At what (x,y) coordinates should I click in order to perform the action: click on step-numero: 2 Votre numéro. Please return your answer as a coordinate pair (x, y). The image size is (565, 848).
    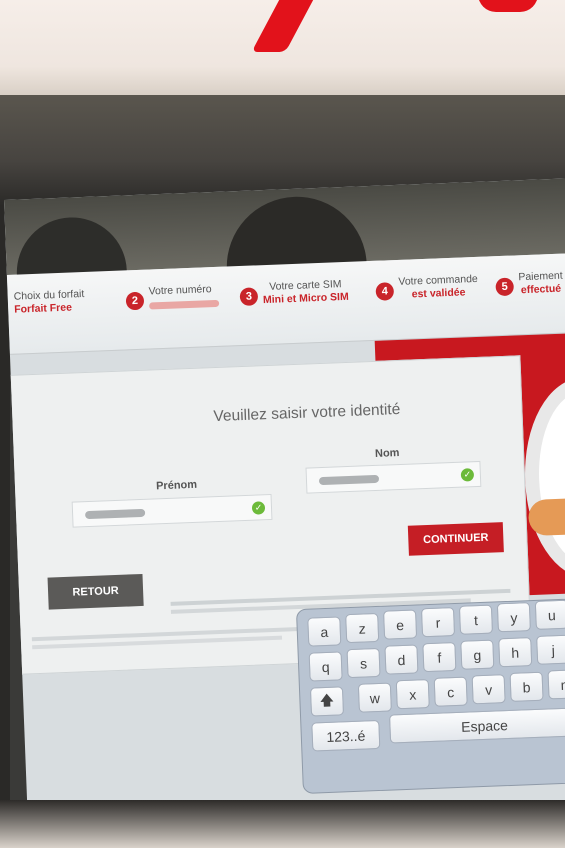
    Looking at the image, I should click on (172, 297).